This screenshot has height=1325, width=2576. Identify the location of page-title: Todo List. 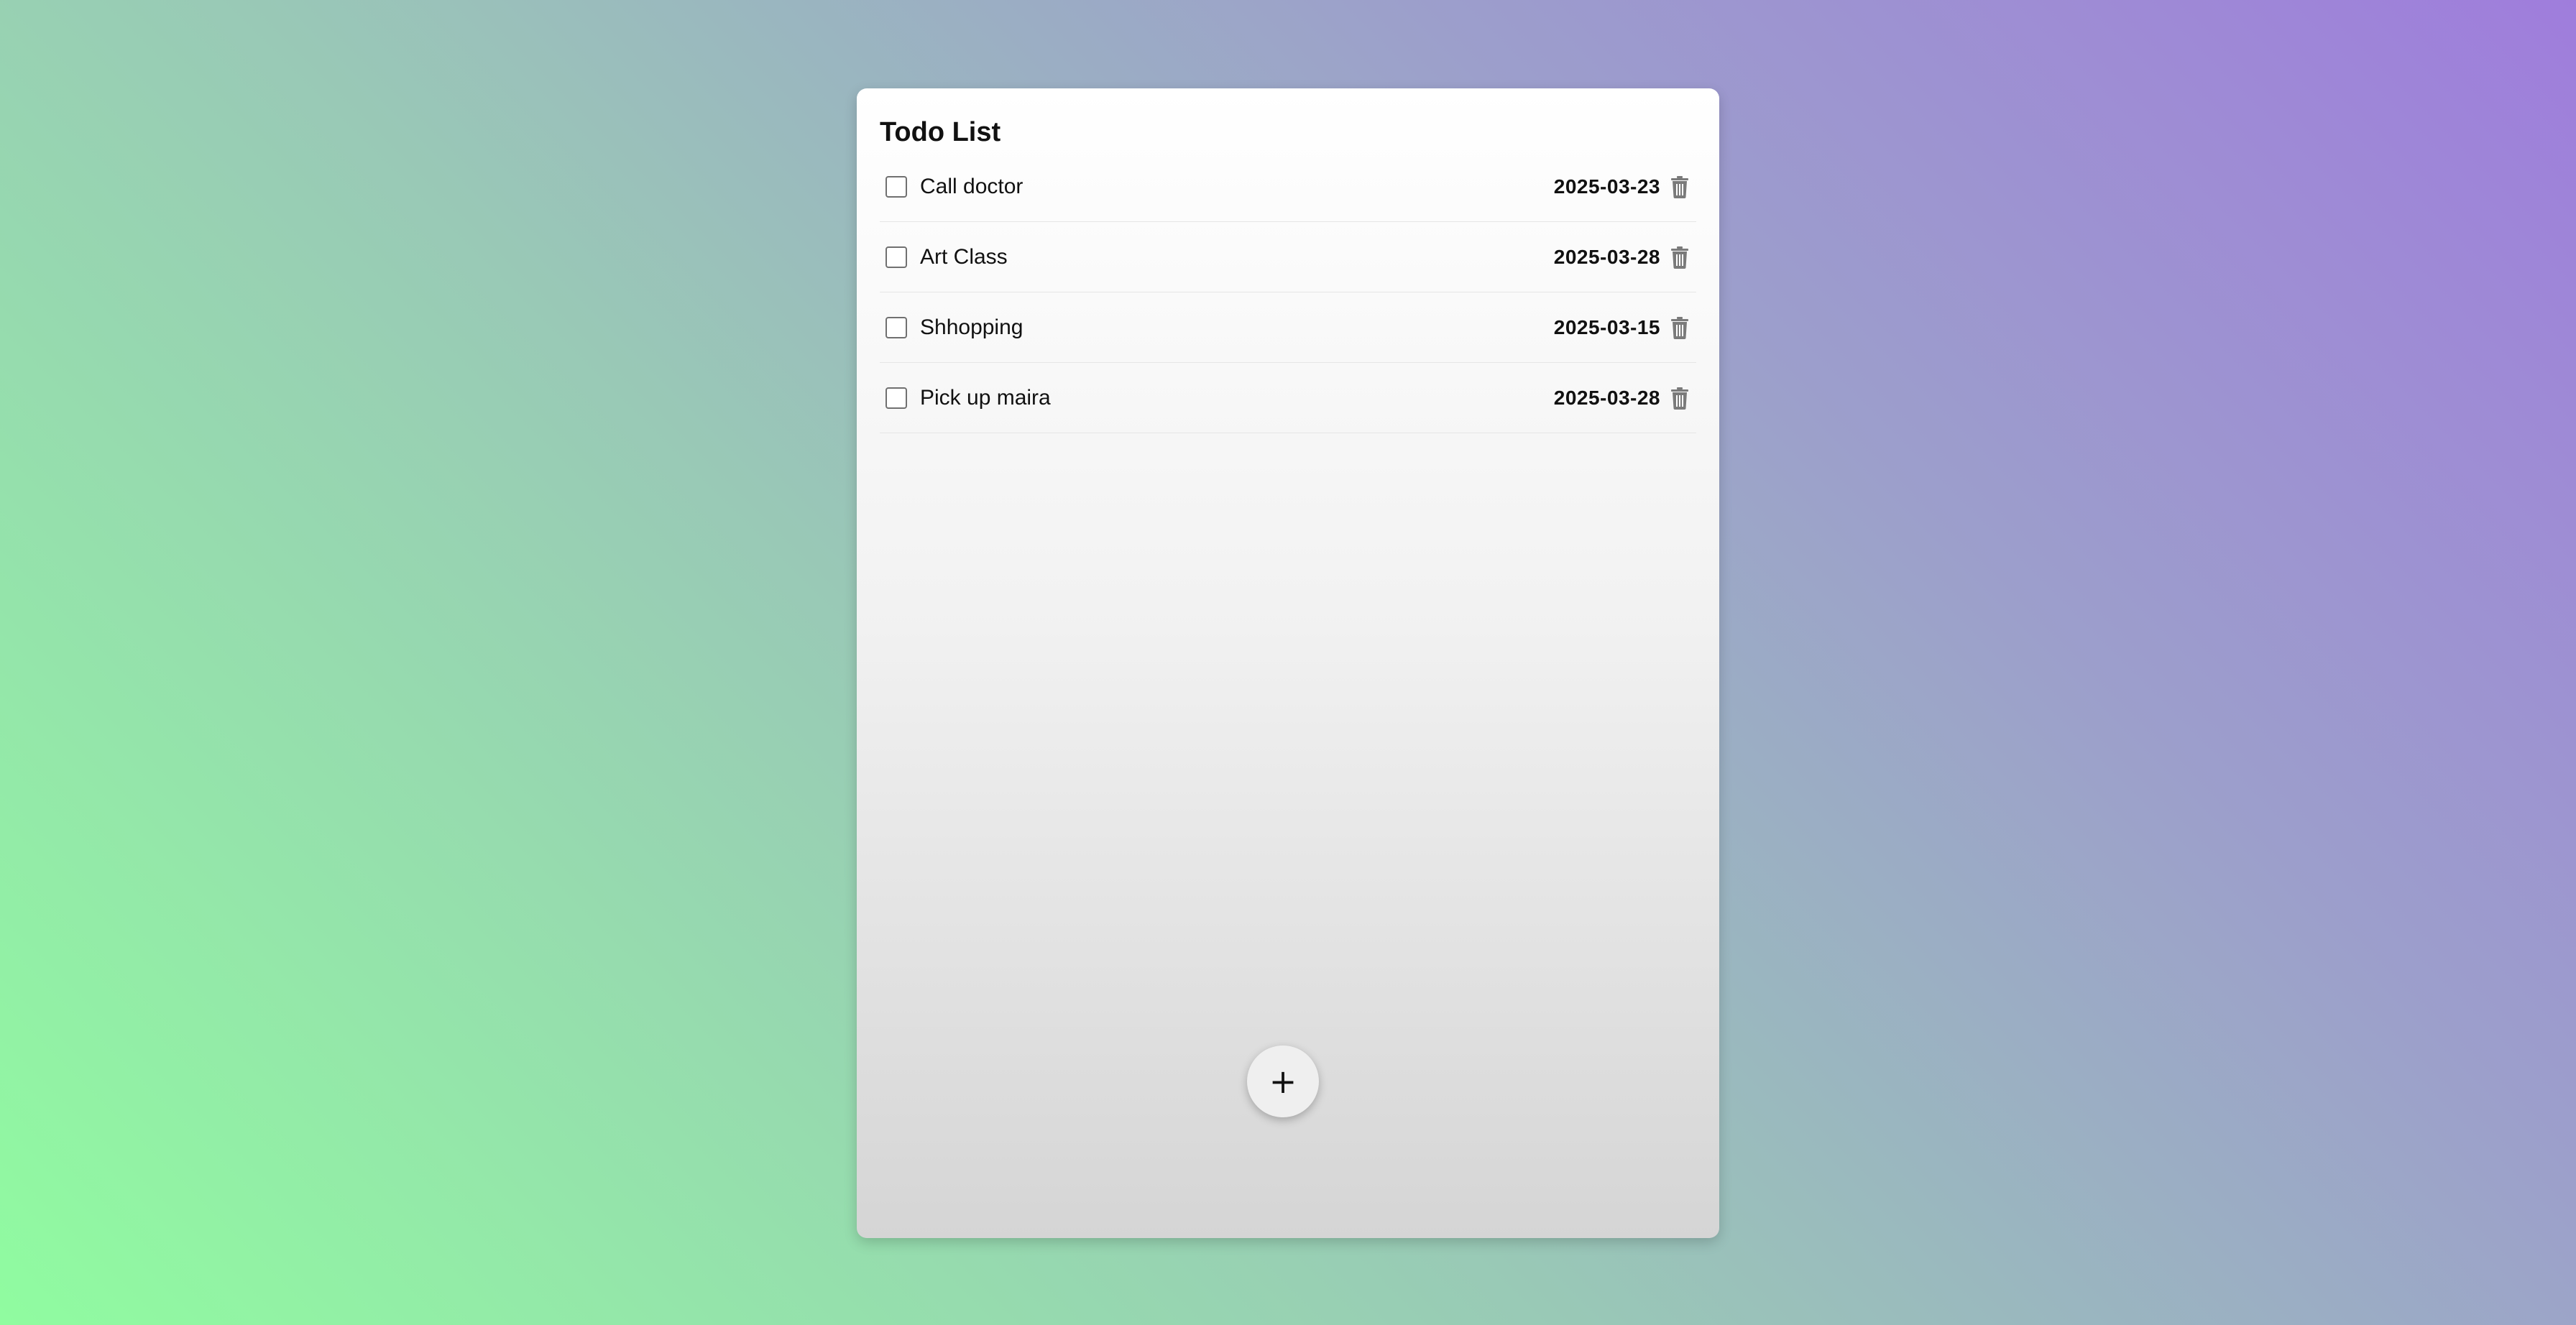
(940, 132).